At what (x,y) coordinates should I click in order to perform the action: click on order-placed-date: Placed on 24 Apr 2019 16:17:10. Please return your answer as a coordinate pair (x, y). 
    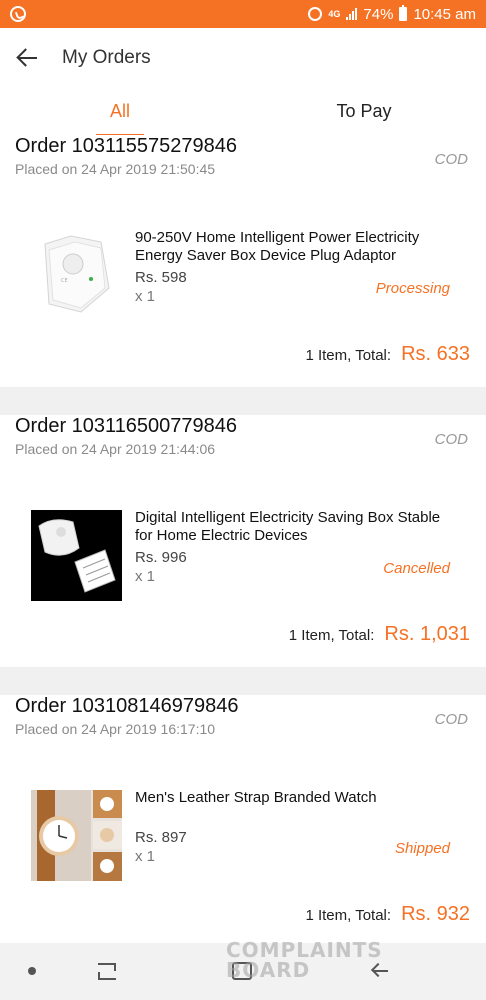
    Looking at the image, I should click on (115, 729).